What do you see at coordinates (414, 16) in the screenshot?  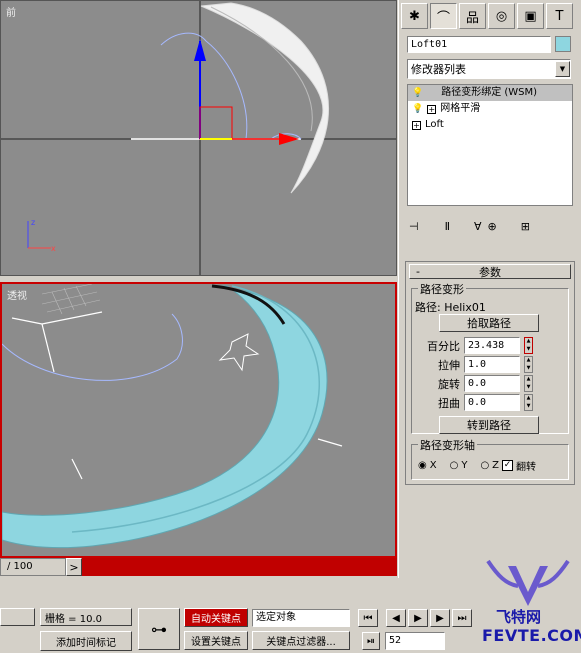 I see `create-tab-icon: ✱` at bounding box center [414, 16].